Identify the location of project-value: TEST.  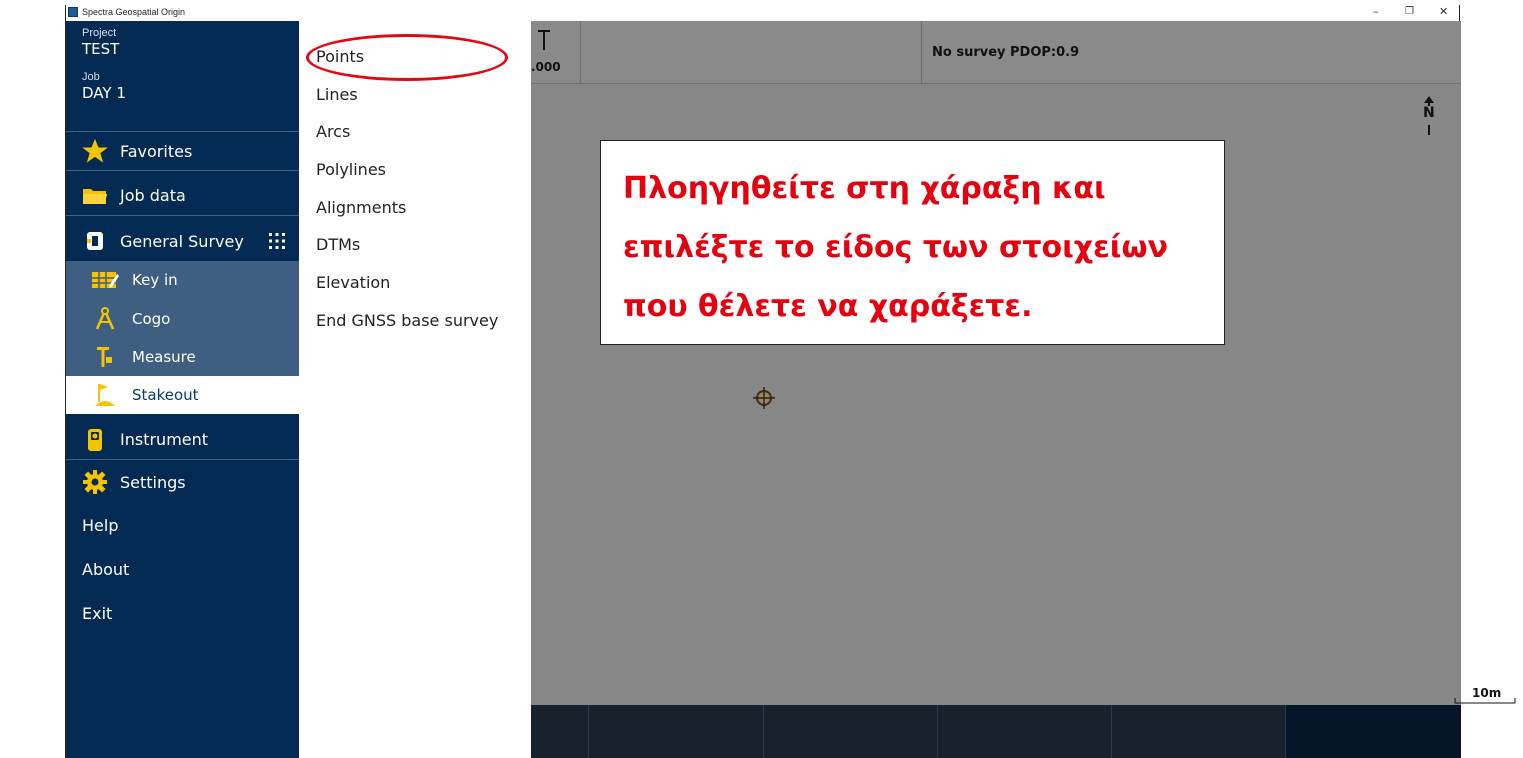
(101, 49).